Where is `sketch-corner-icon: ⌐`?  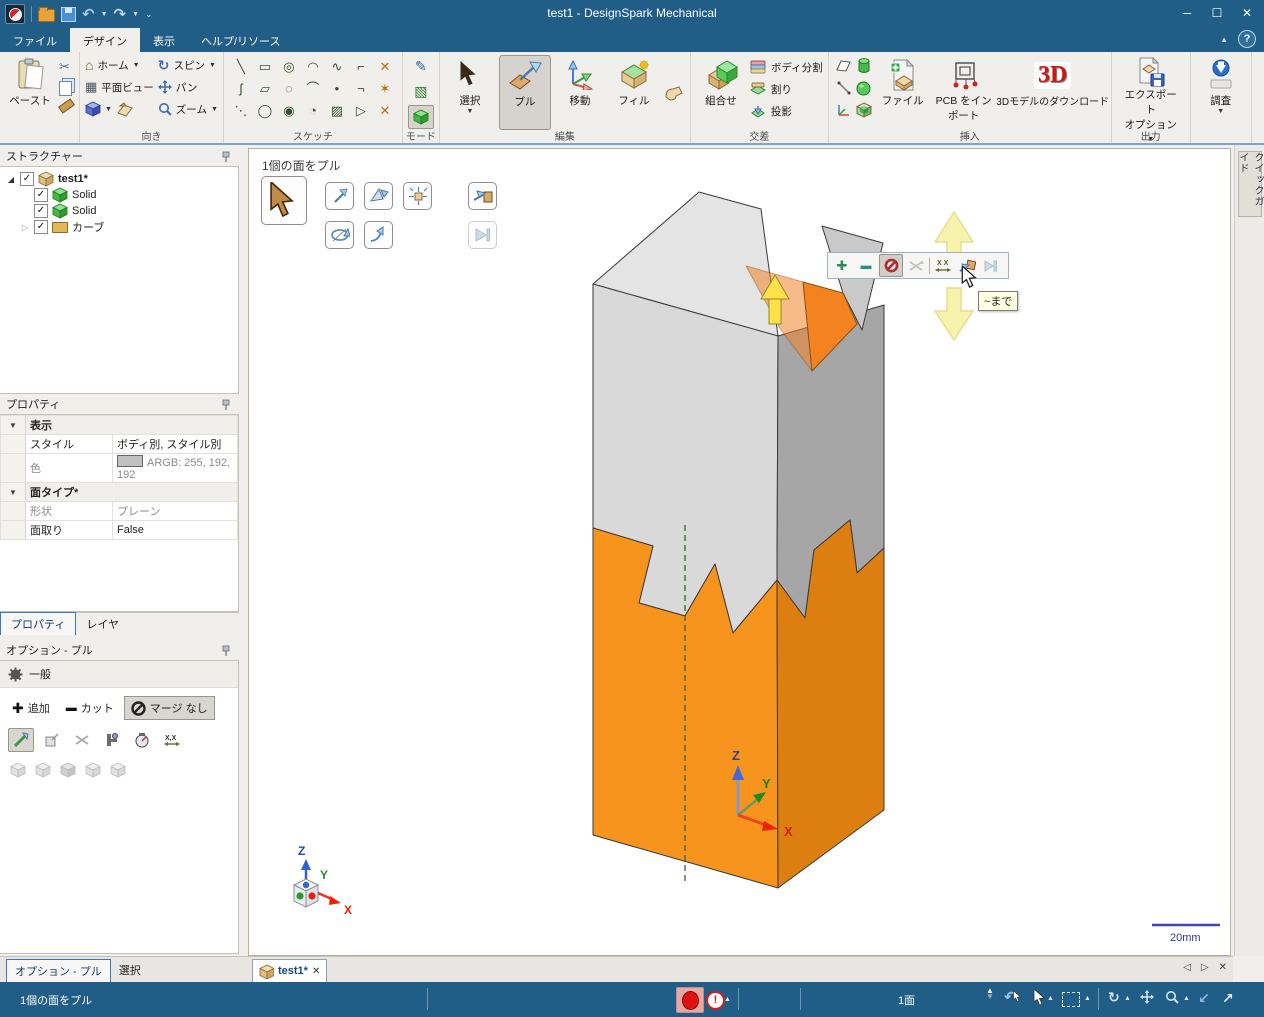 sketch-corner-icon: ⌐ is located at coordinates (361, 66).